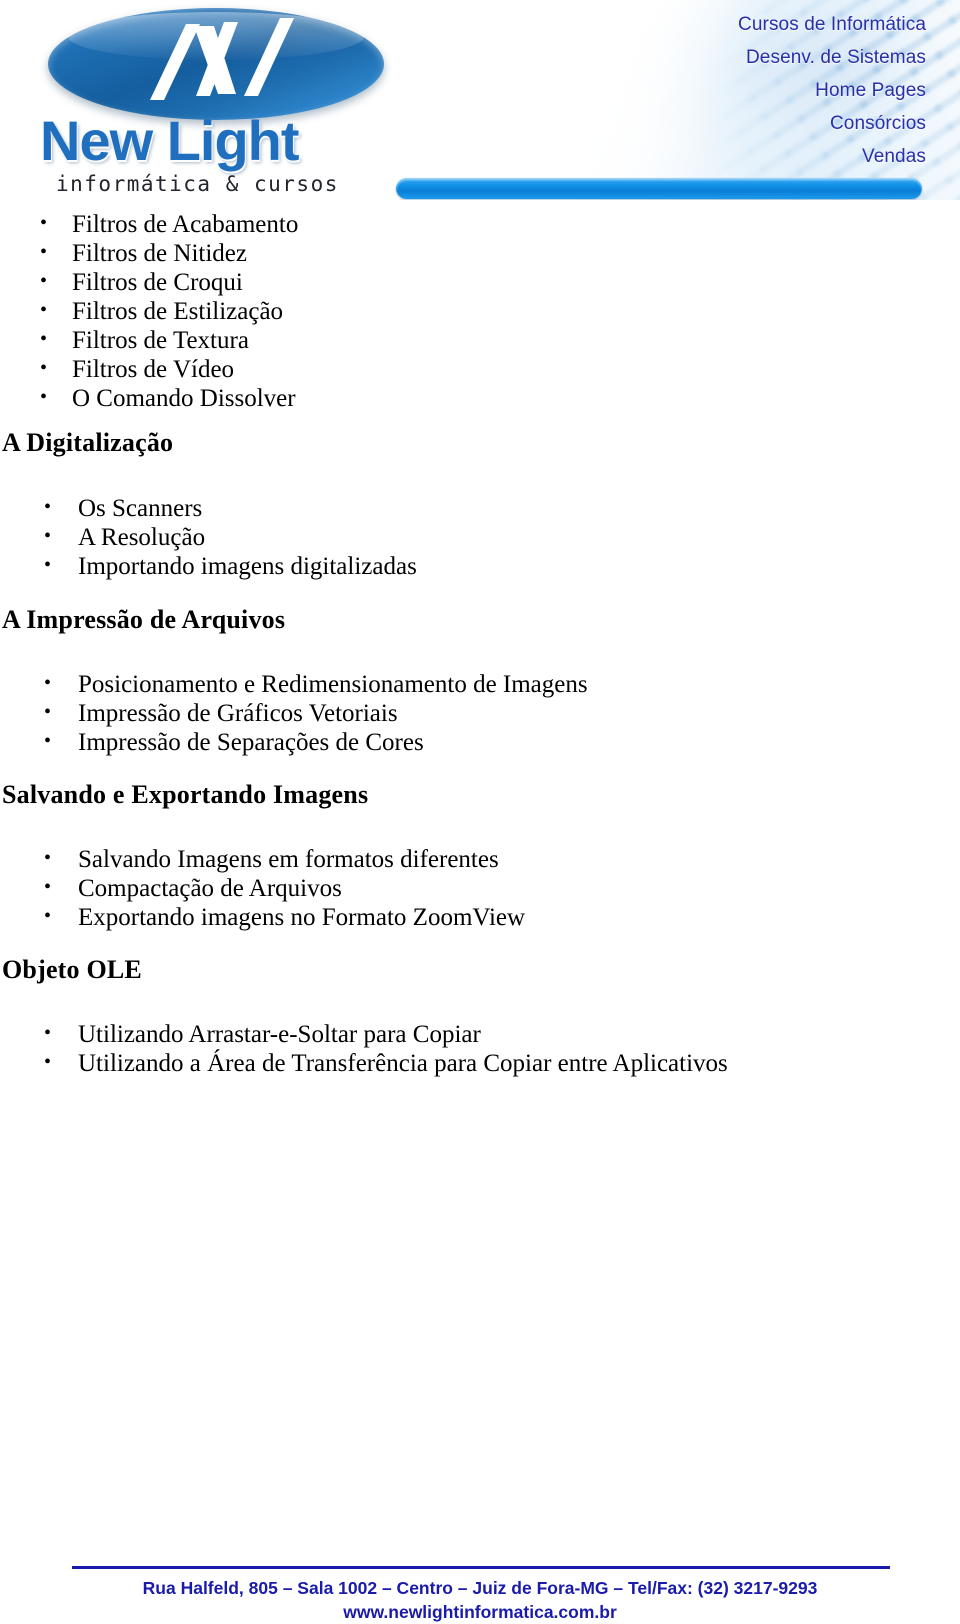  I want to click on list-item: Os Scanners, so click(208, 508).